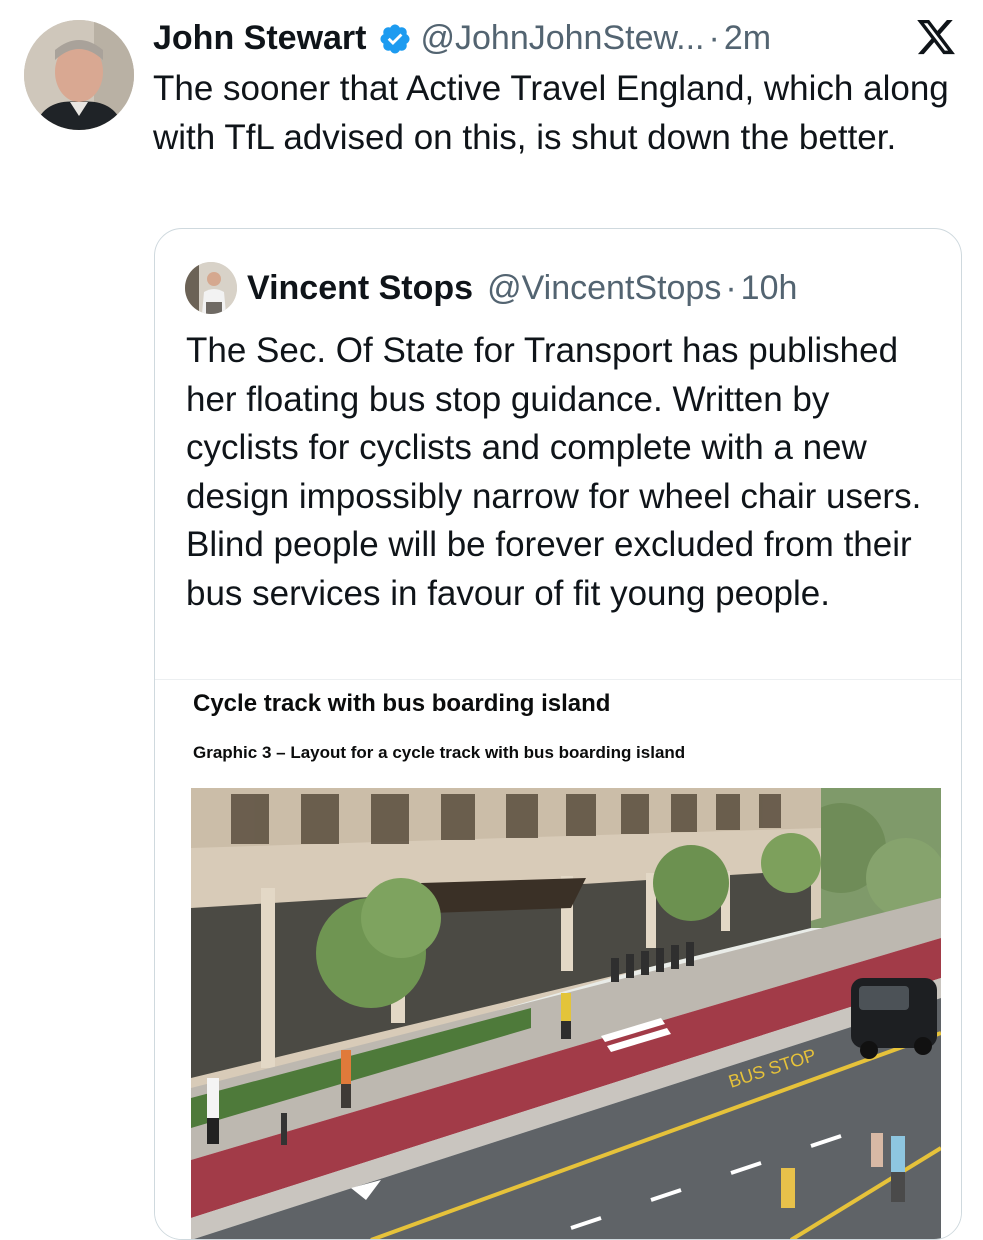  Describe the element at coordinates (402, 703) in the screenshot. I see `media-title: Cycle track with bus boarding island` at that location.